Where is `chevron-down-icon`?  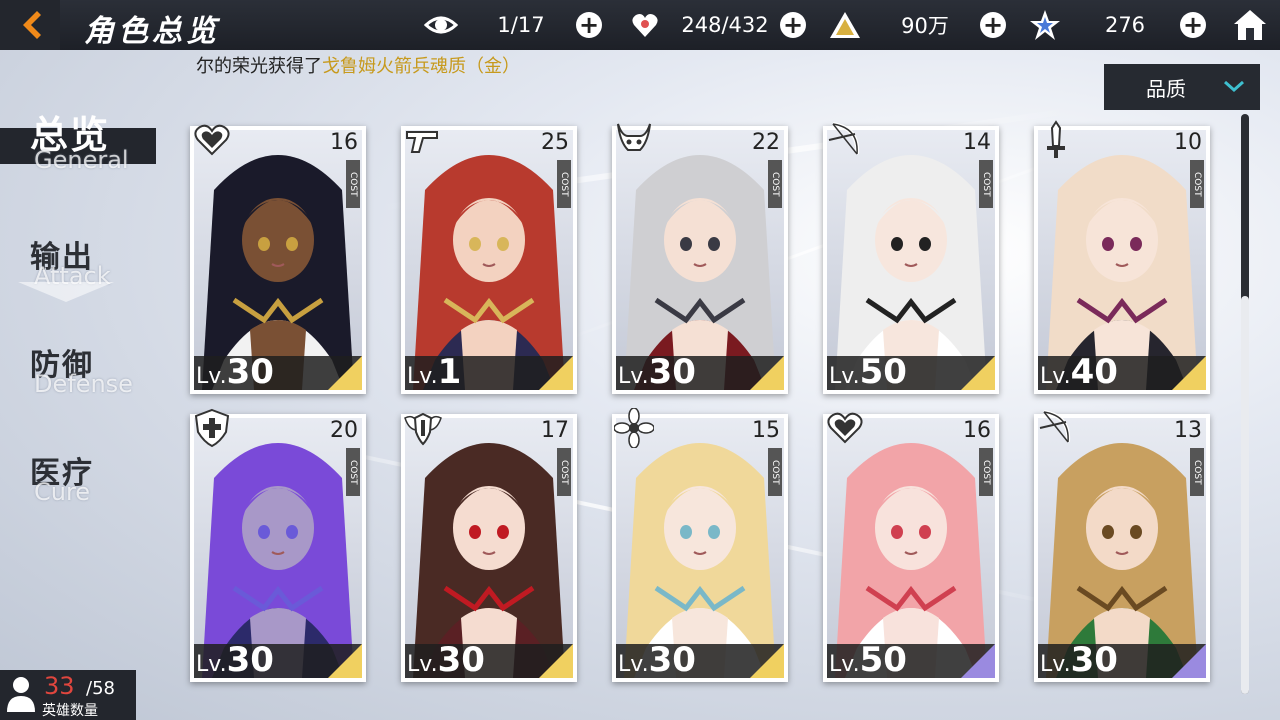
chevron-down-icon is located at coordinates (1234, 86).